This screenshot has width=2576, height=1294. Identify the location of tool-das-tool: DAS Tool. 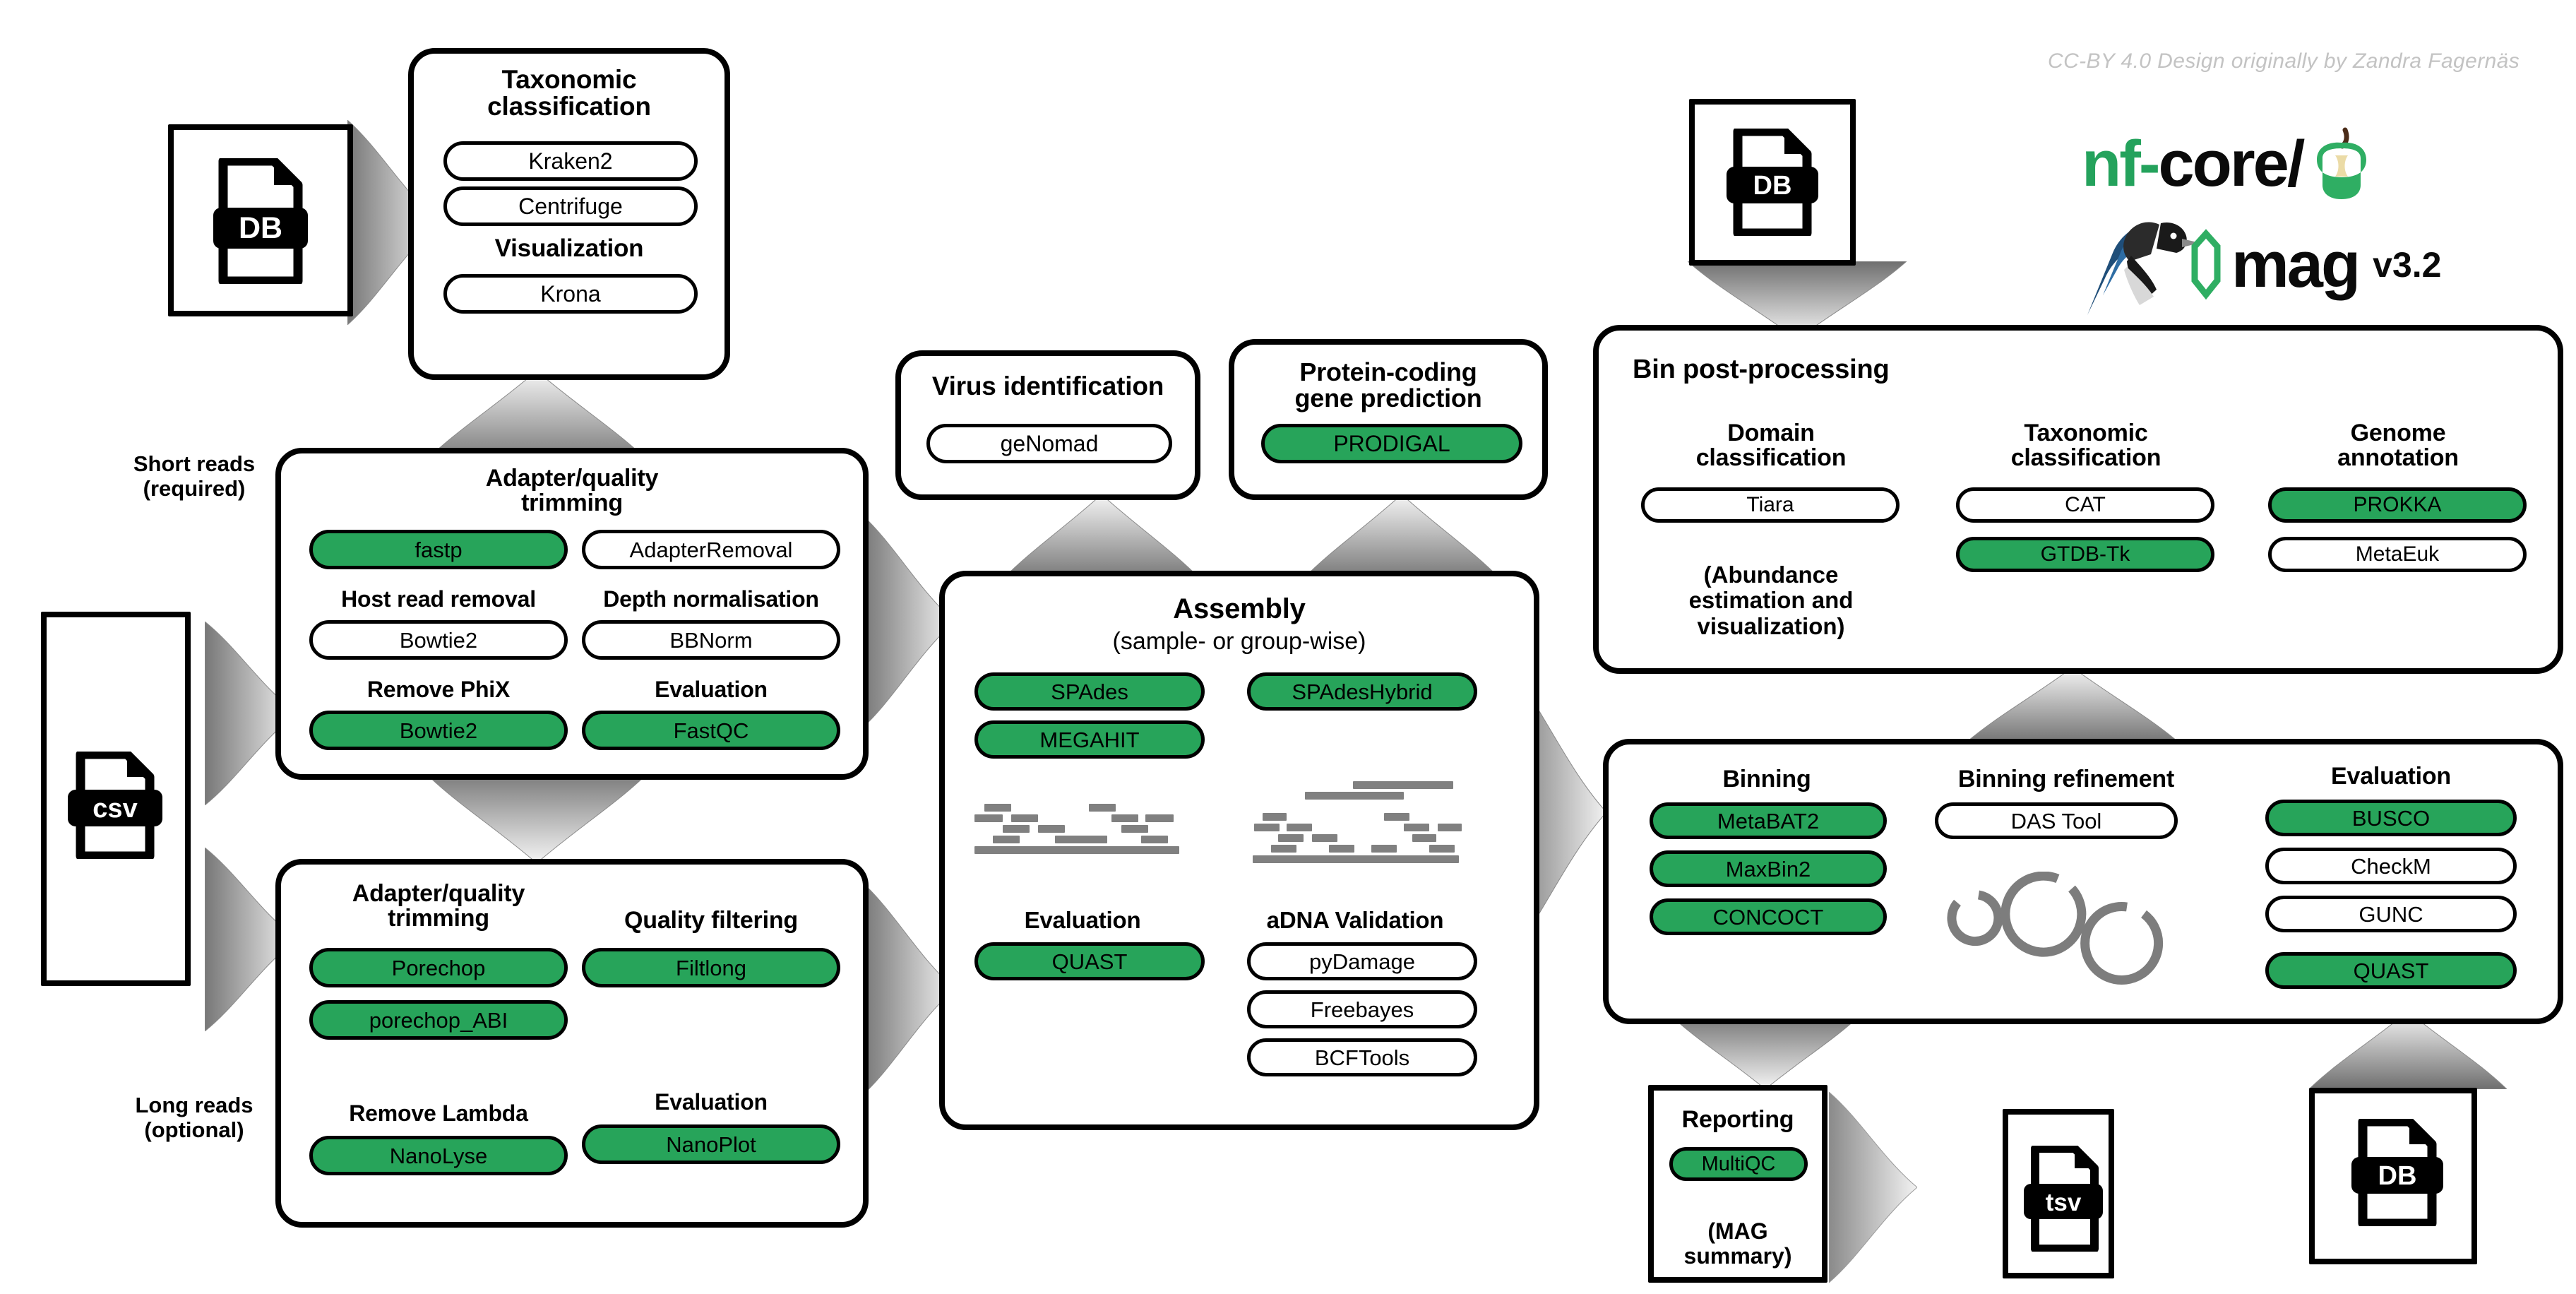
(2056, 820).